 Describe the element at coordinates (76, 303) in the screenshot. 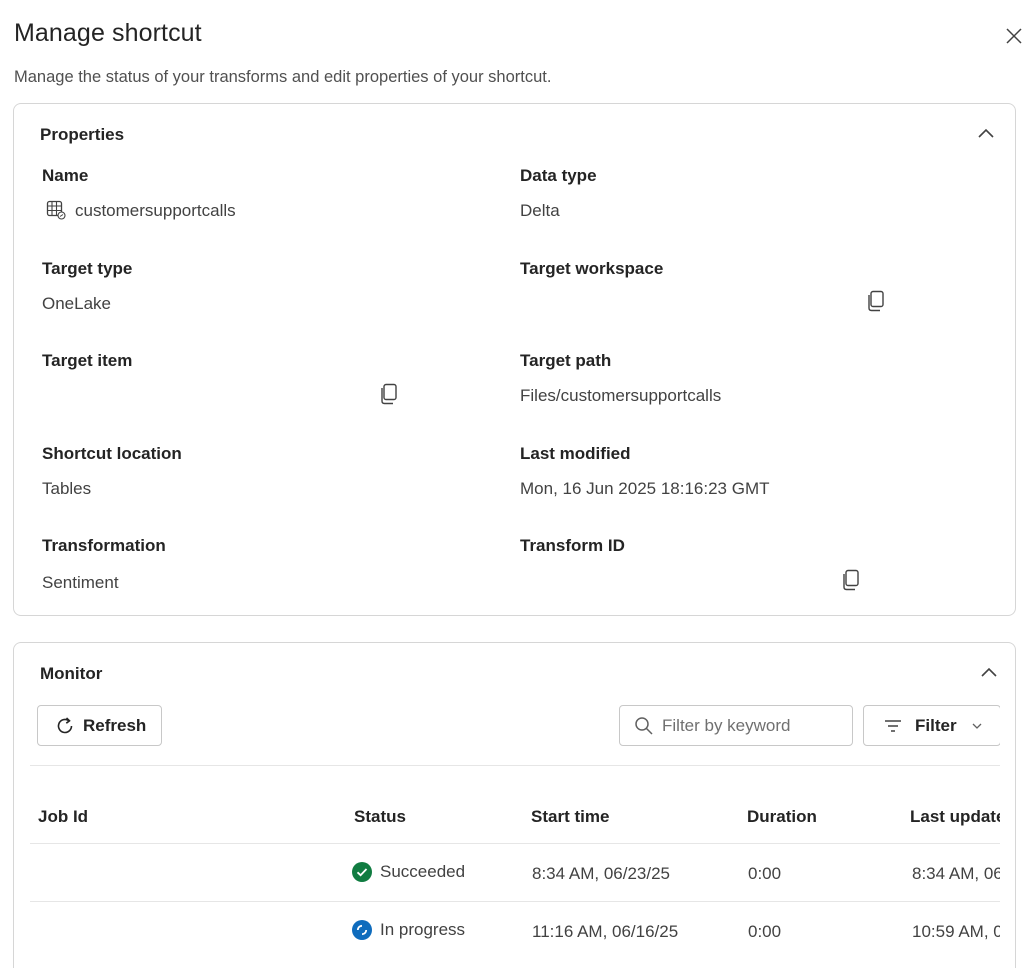

I see `target-type-value: OneLake` at that location.